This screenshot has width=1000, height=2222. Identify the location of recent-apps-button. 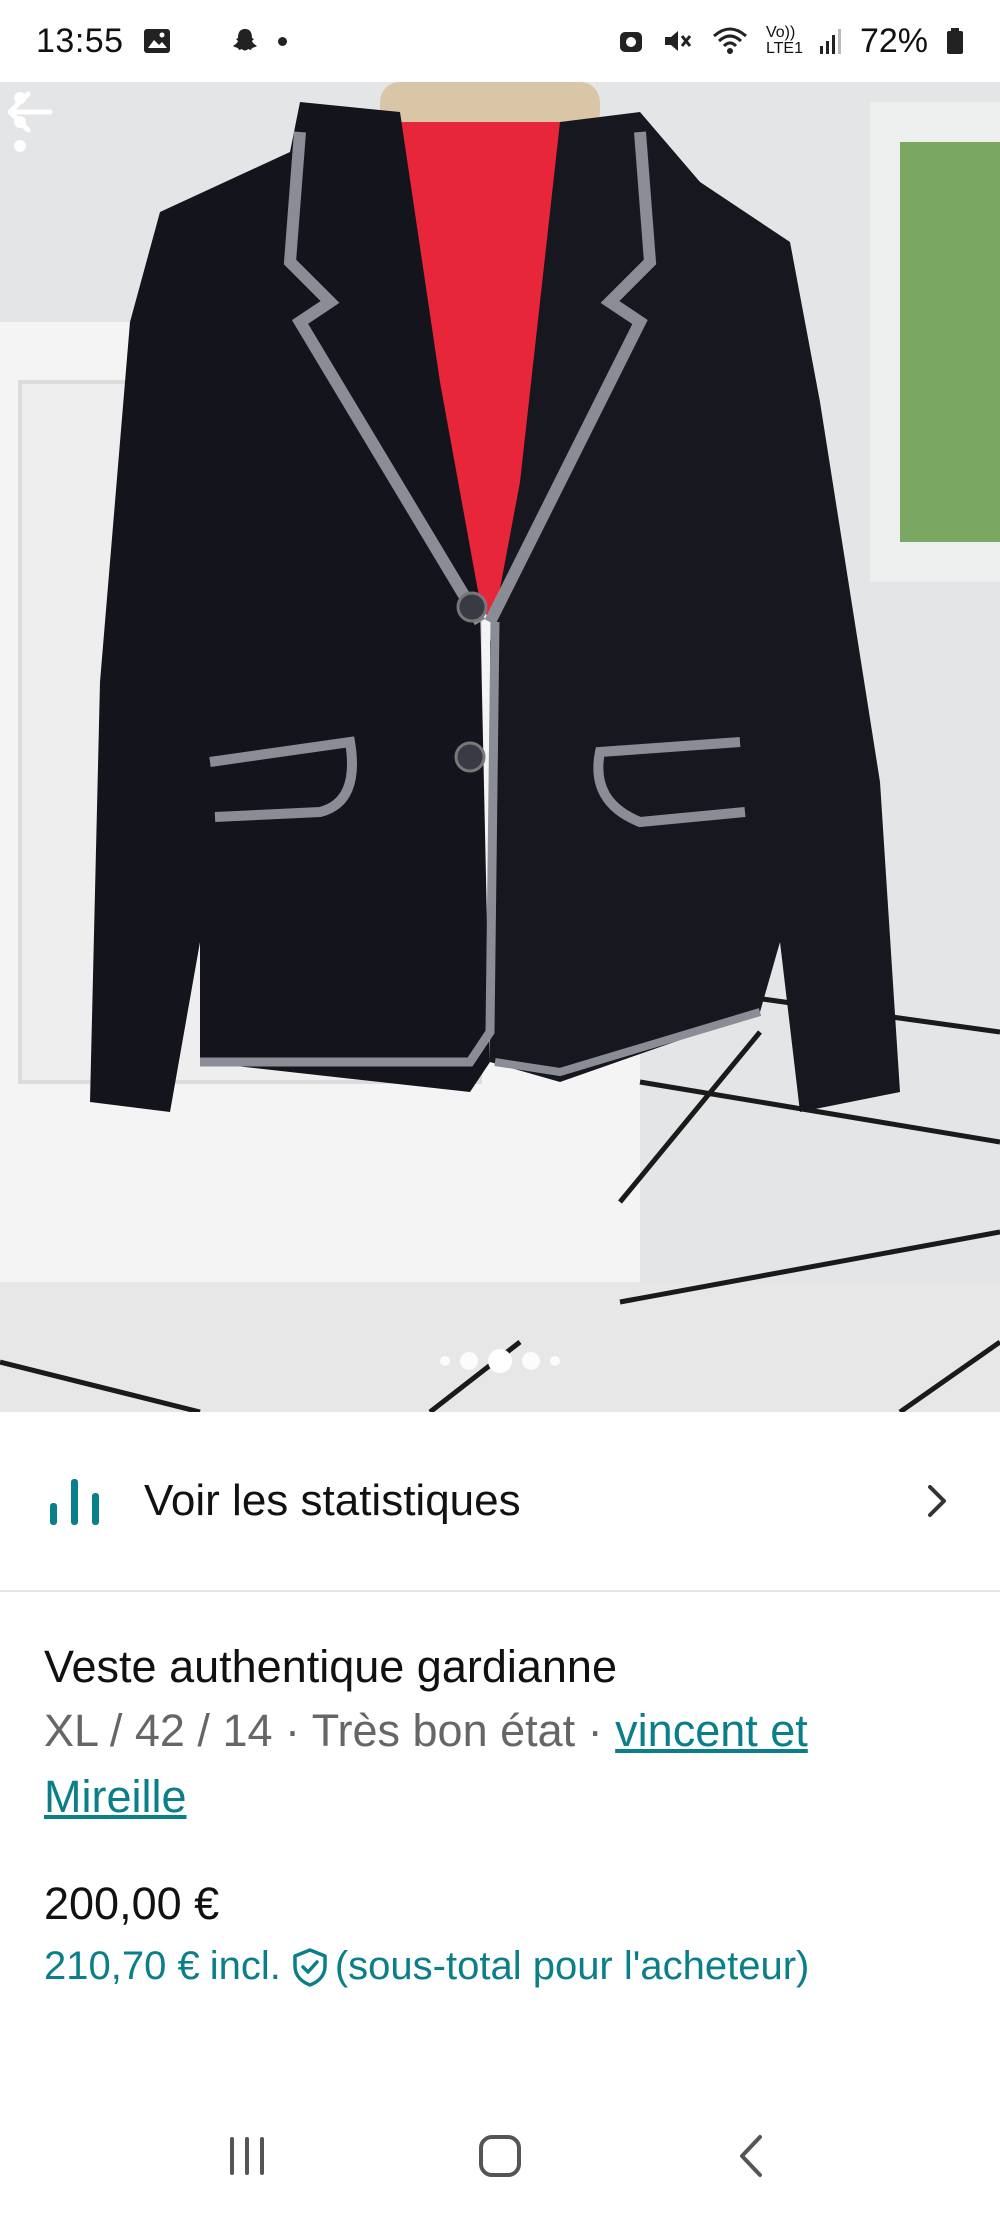
(247, 2156).